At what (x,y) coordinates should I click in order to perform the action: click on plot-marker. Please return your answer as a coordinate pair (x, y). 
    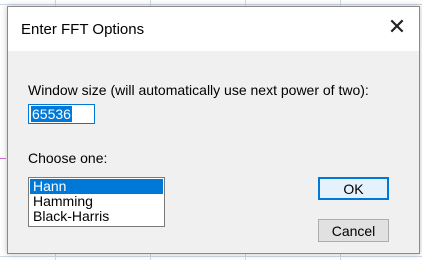
    Looking at the image, I should click on (3, 158).